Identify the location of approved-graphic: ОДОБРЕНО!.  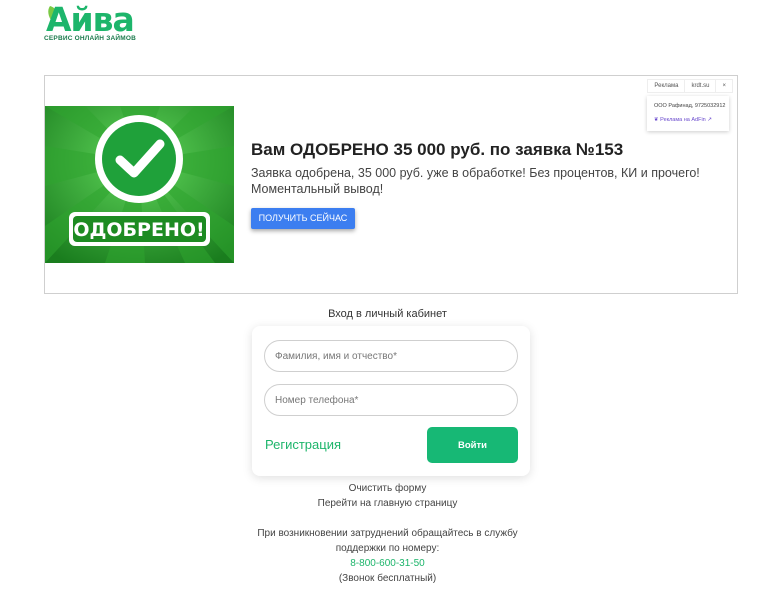
(139, 184).